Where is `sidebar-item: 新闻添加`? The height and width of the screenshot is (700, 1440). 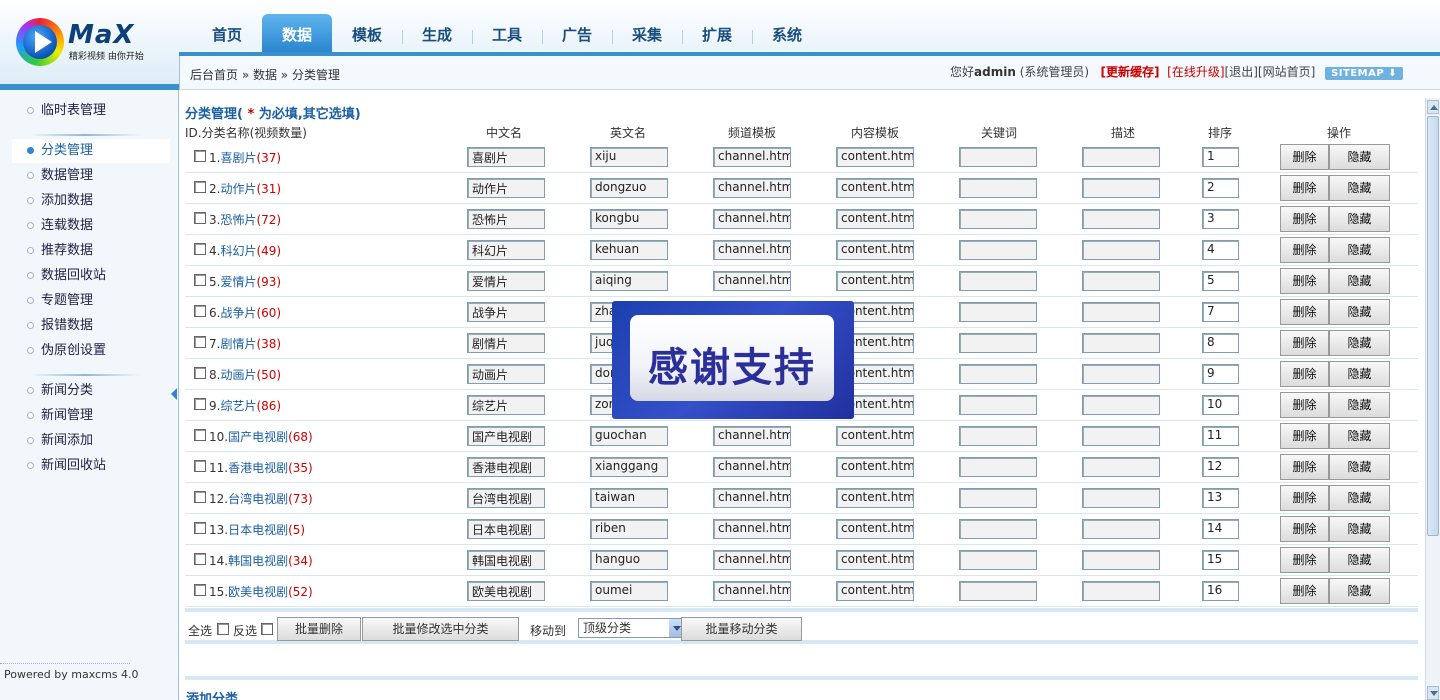
sidebar-item: 新闻添加 is located at coordinates (91, 441).